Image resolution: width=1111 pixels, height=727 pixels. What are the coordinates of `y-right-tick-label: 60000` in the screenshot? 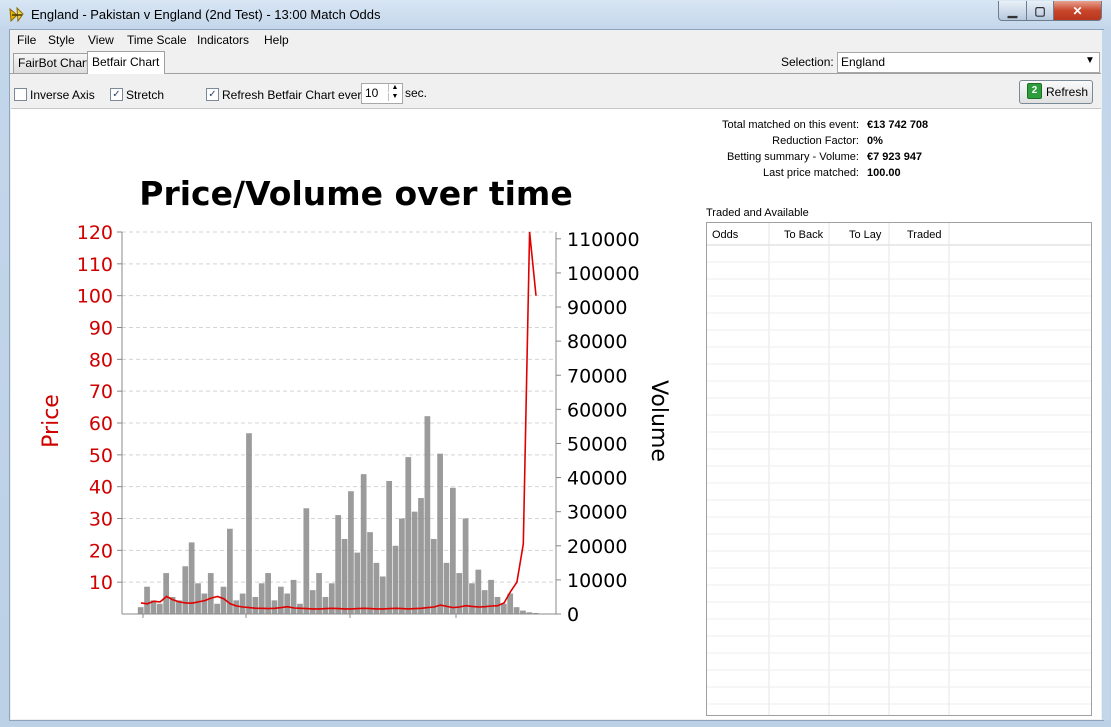 It's located at (597, 410).